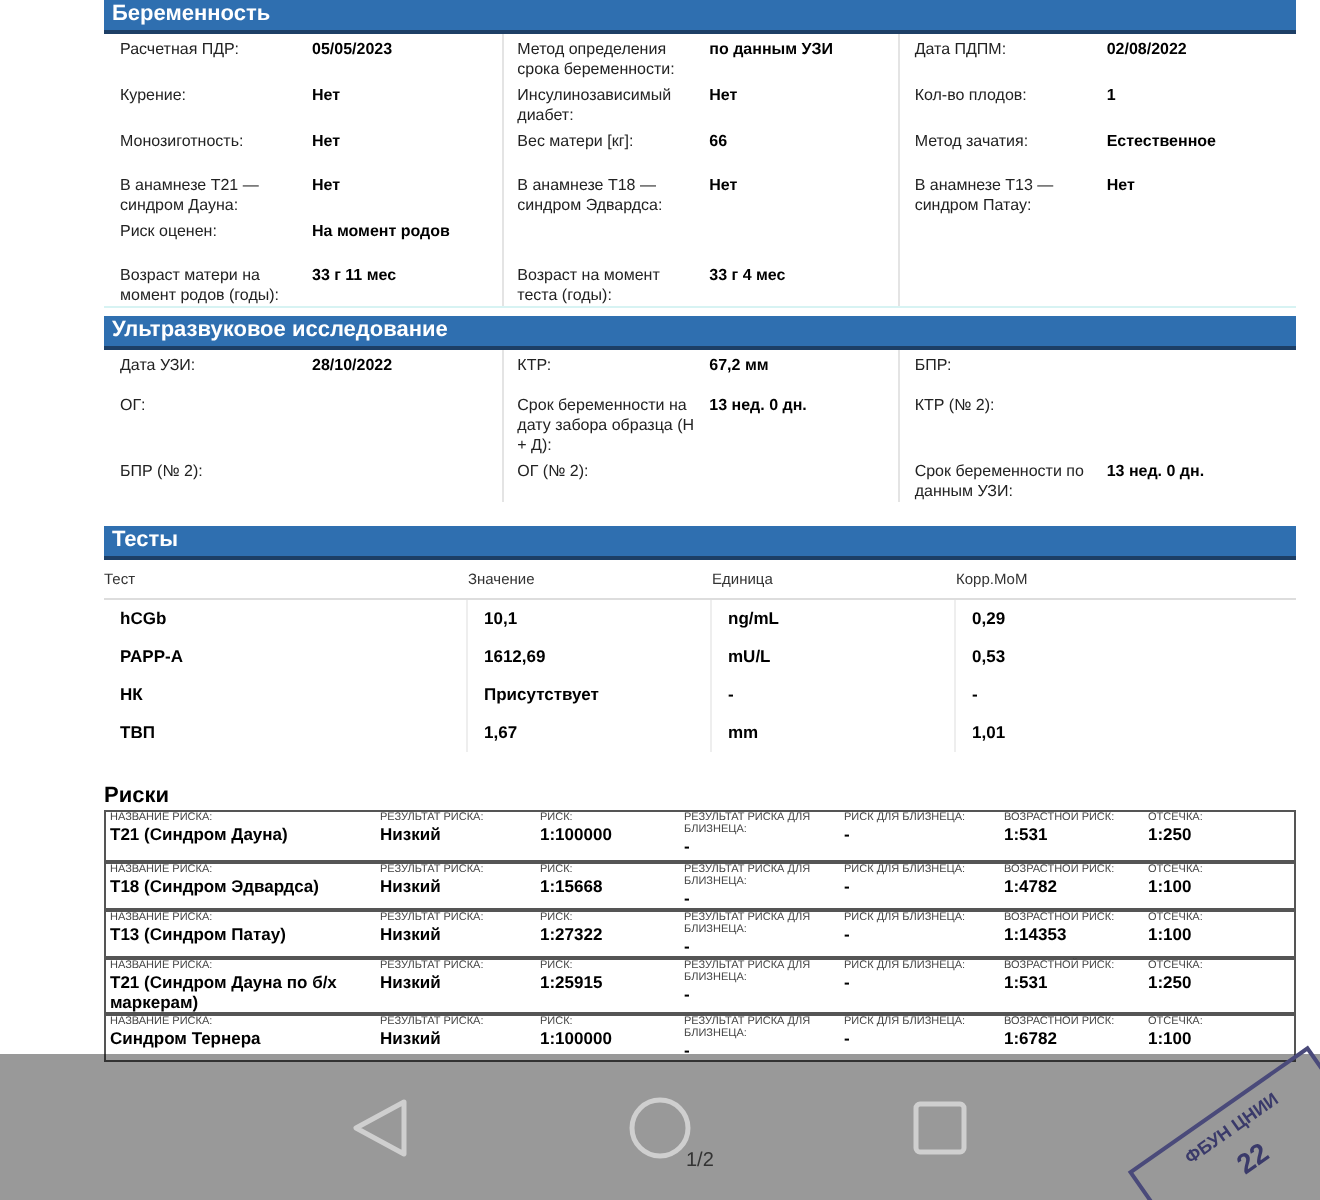 Image resolution: width=1320 pixels, height=1200 pixels. What do you see at coordinates (354, 277) in the screenshot?
I see `field-value: 33 г 11 мес` at bounding box center [354, 277].